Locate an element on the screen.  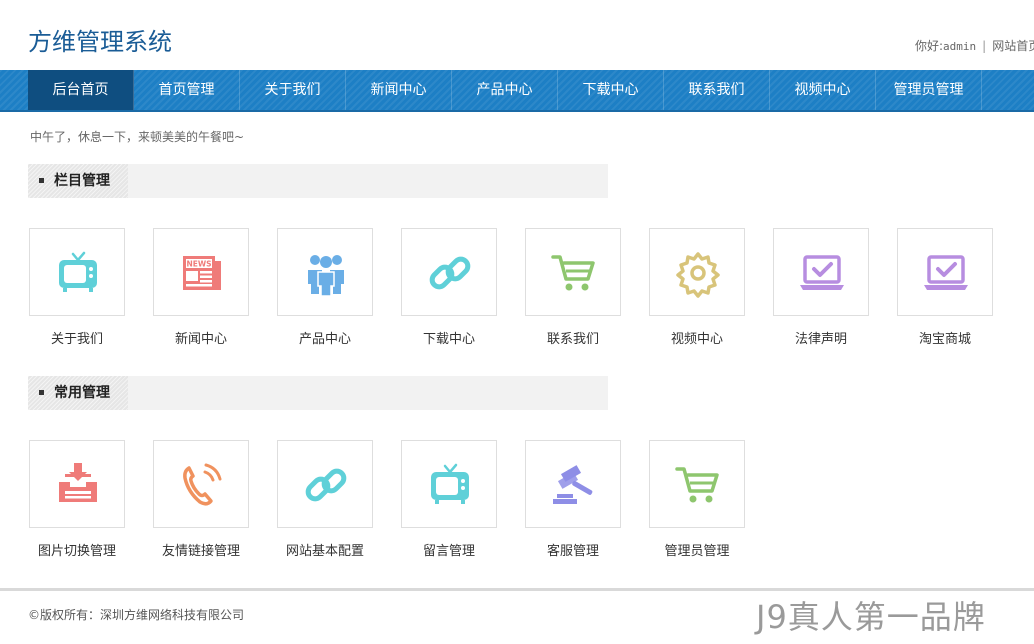
tile-about is located at coordinates (77, 272).